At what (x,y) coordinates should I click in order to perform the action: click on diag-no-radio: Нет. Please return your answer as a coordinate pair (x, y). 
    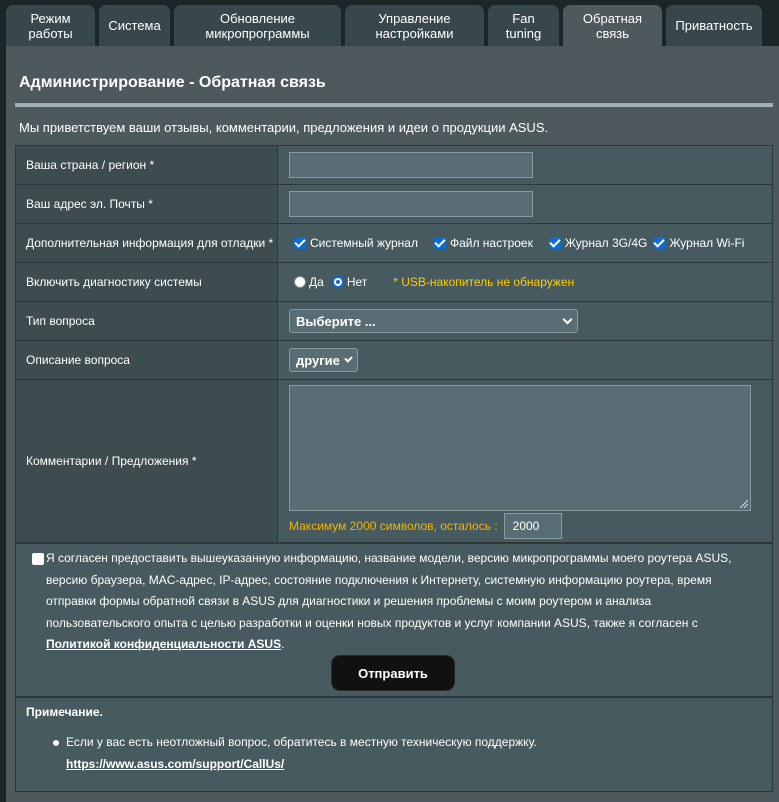
    Looking at the image, I should click on (349, 282).